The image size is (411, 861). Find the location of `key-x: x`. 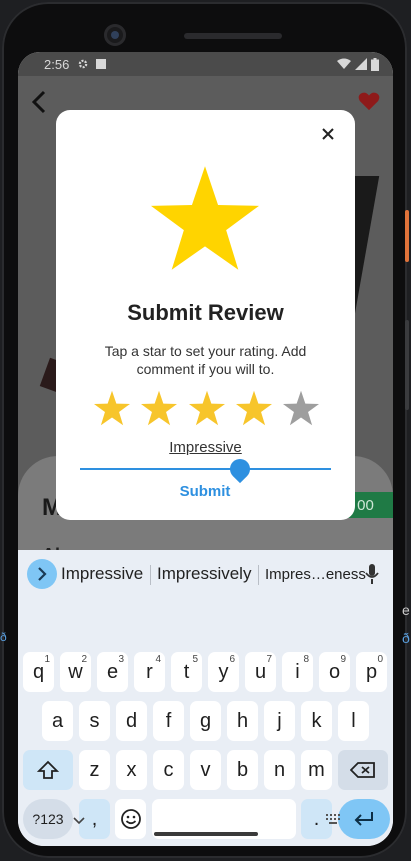

key-x: x is located at coordinates (131, 770).